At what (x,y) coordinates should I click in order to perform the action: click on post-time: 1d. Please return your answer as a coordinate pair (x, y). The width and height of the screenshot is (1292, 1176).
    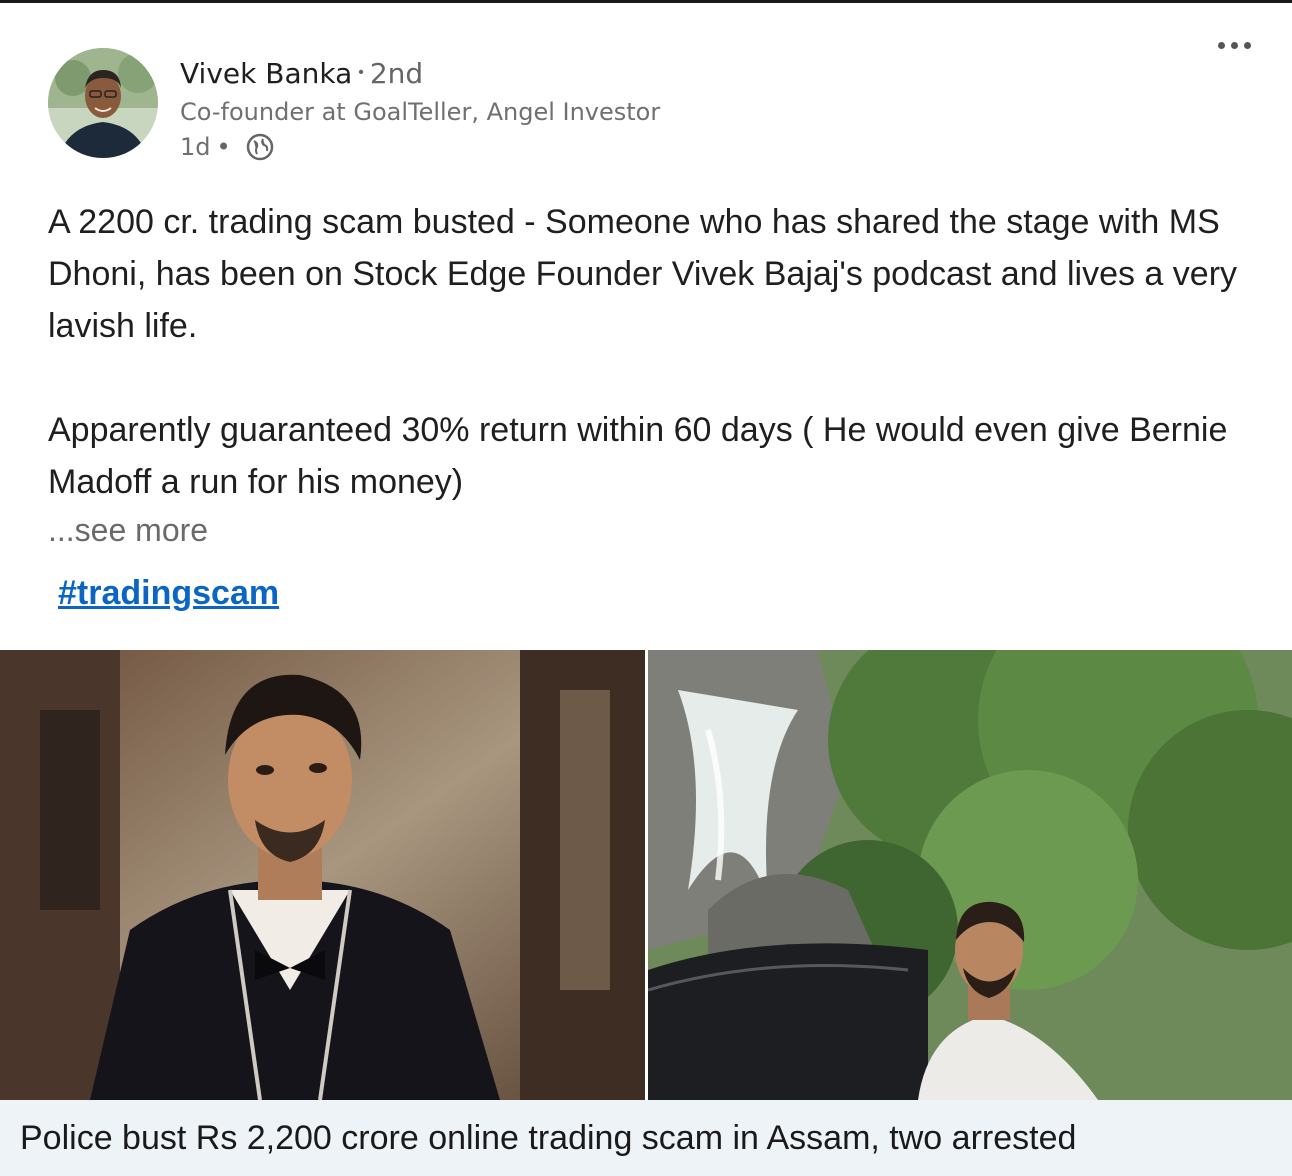
    Looking at the image, I should click on (195, 147).